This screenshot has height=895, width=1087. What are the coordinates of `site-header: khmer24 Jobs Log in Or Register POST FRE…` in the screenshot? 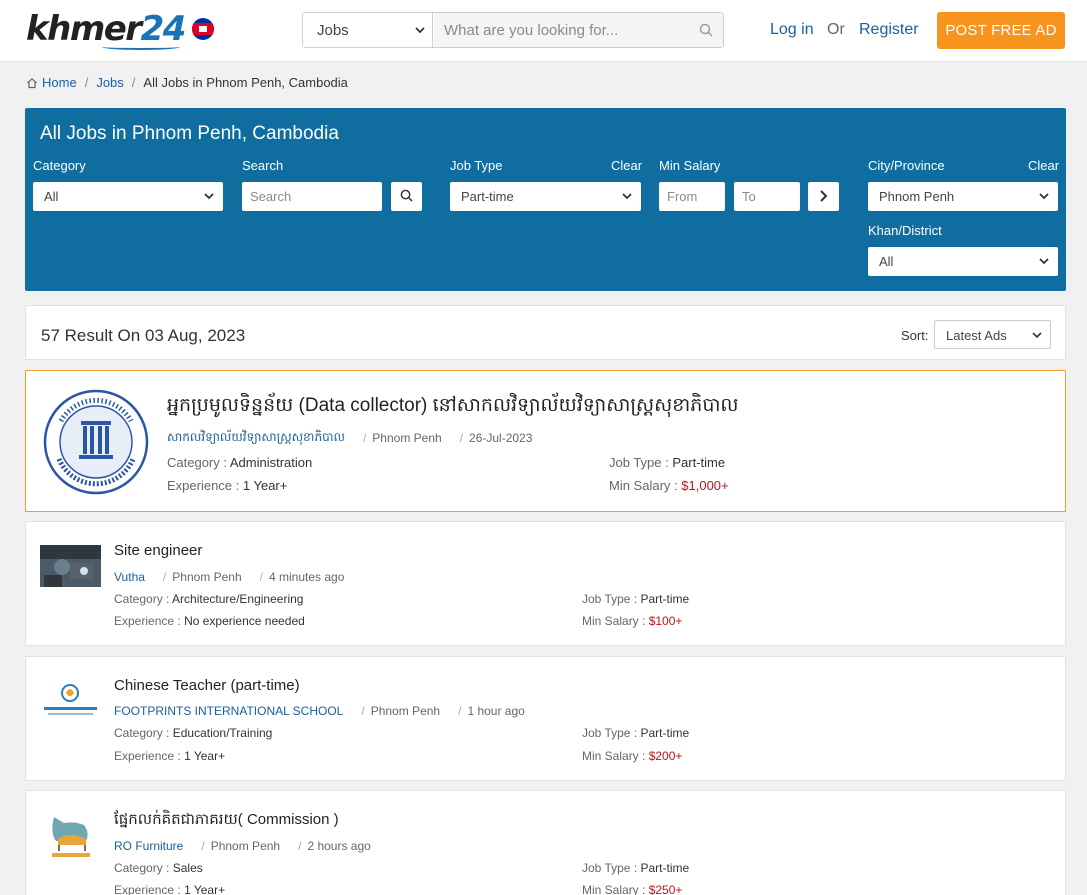 It's located at (543, 31).